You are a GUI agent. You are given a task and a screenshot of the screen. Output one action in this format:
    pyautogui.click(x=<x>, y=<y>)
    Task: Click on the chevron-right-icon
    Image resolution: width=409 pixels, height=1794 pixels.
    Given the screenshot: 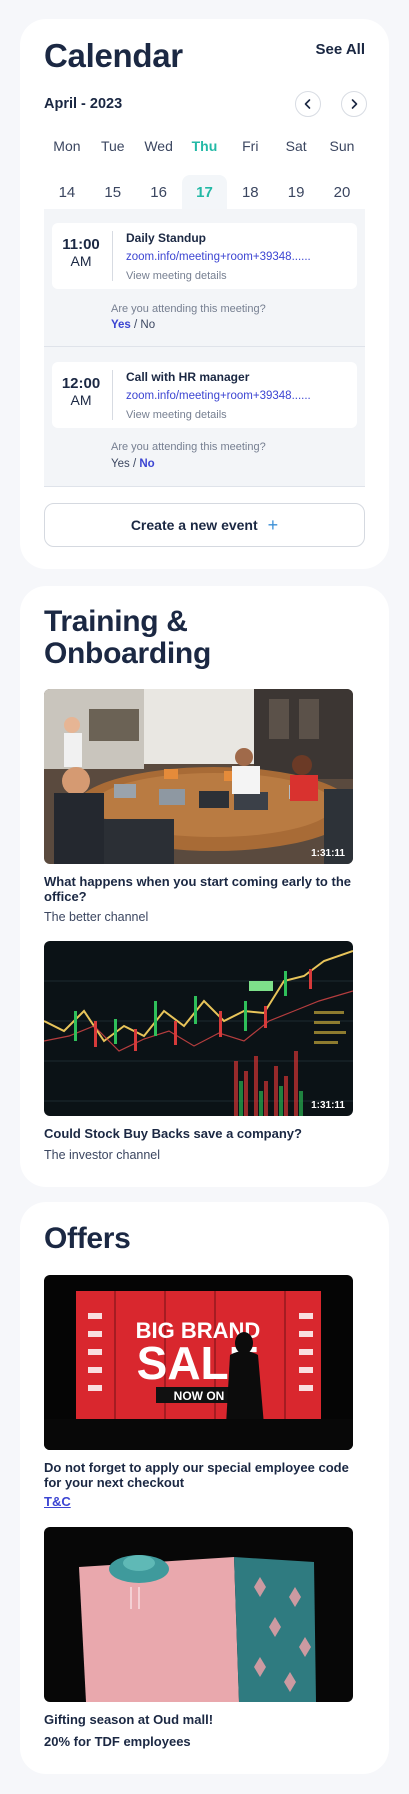 What is the action you would take?
    pyautogui.click(x=354, y=104)
    